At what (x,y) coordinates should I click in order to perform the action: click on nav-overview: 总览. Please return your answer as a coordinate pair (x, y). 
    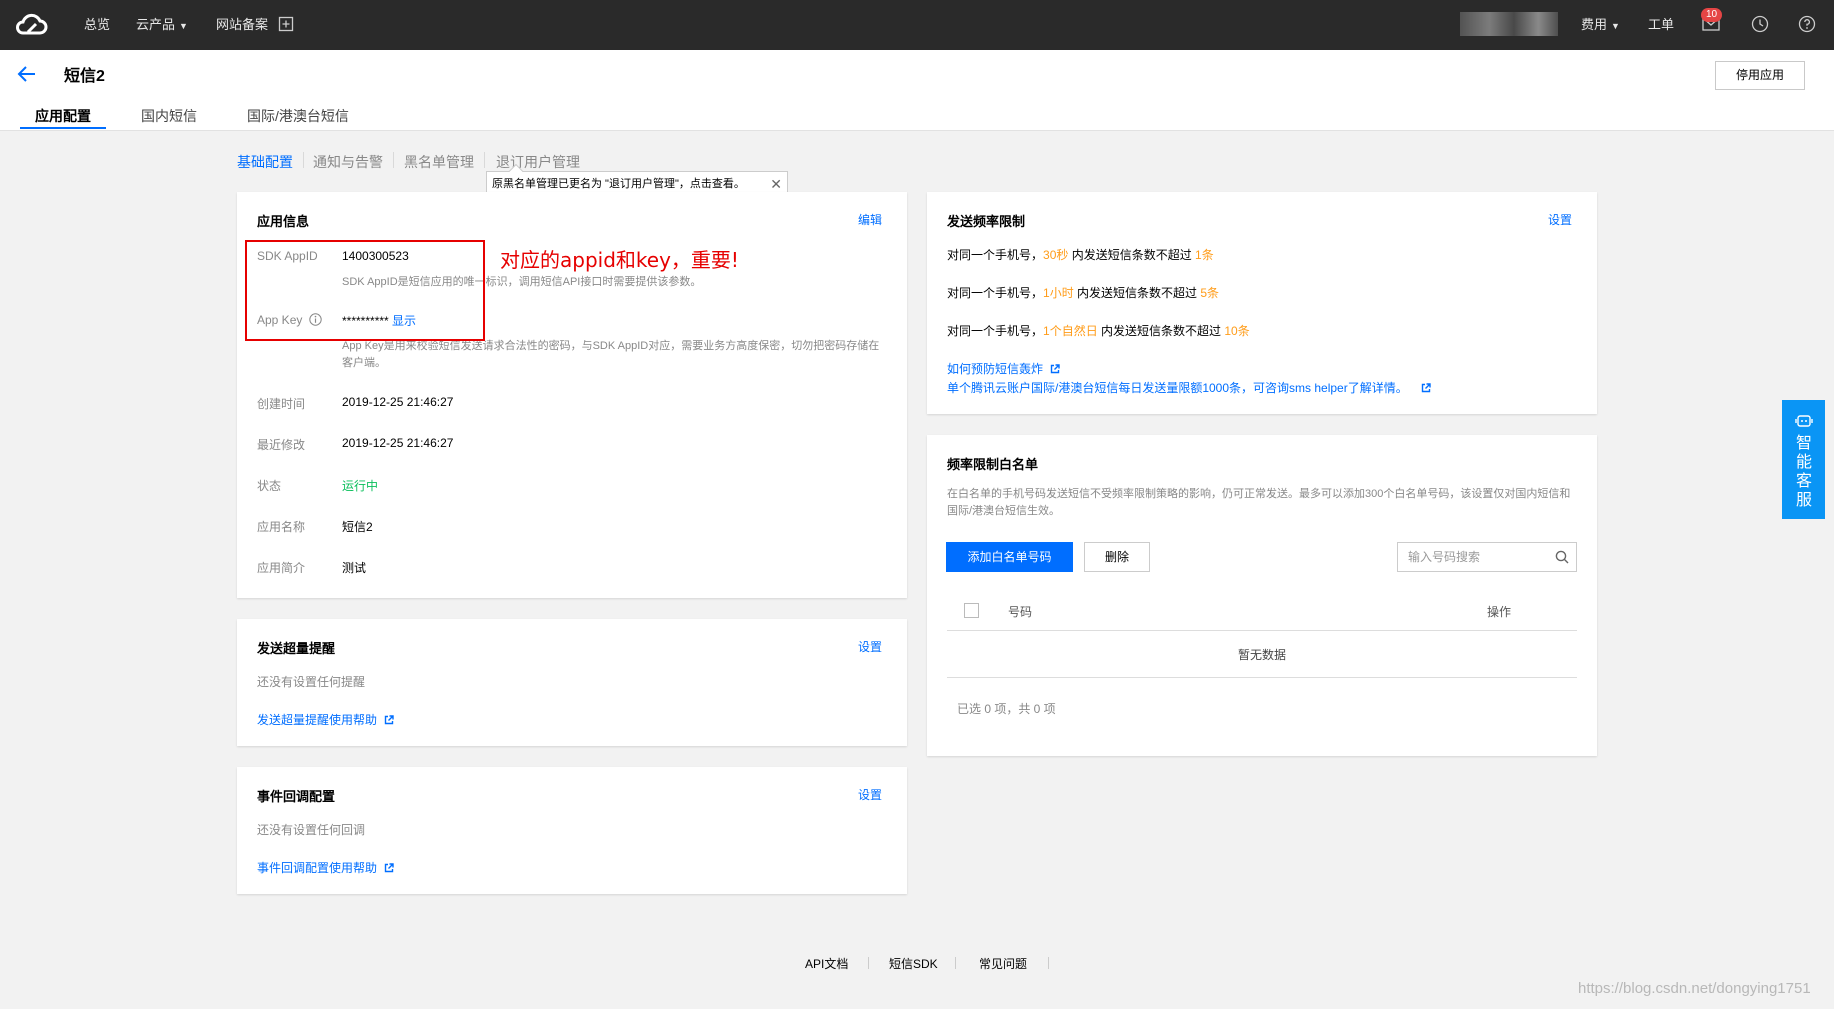
    Looking at the image, I should click on (97, 25).